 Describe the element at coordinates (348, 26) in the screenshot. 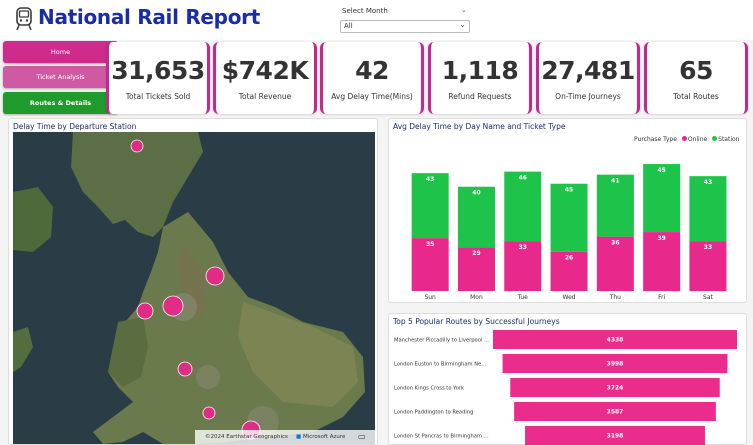

I see `month-filter-value: All` at that location.